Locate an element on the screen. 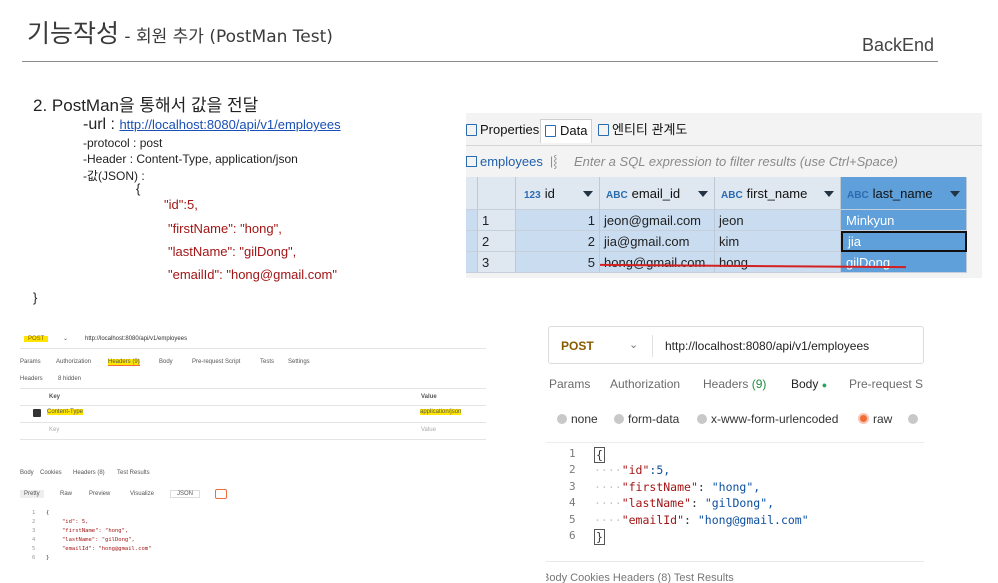 This screenshot has height=583, width=998. cell-id: 1 is located at coordinates (558, 220).